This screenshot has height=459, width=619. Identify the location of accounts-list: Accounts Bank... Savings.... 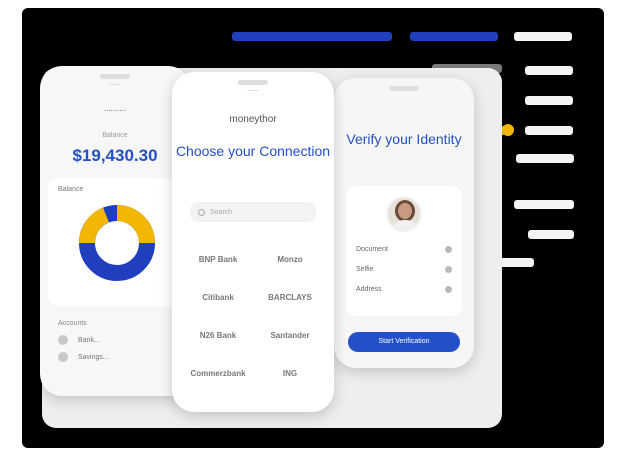
(118, 344).